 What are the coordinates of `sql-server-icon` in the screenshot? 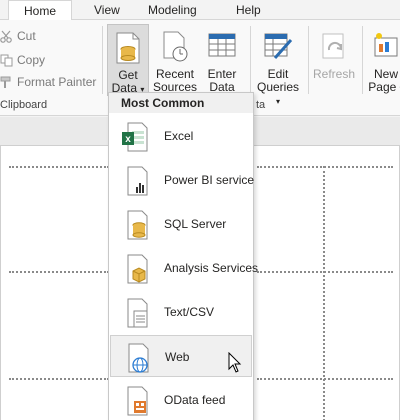 It's located at (137, 225).